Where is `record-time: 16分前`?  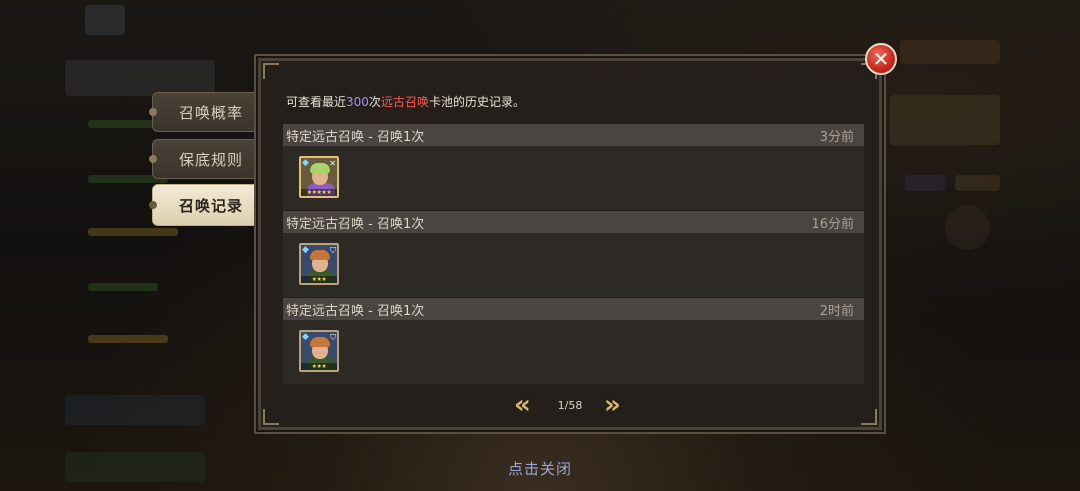 record-time: 16分前 is located at coordinates (832, 224).